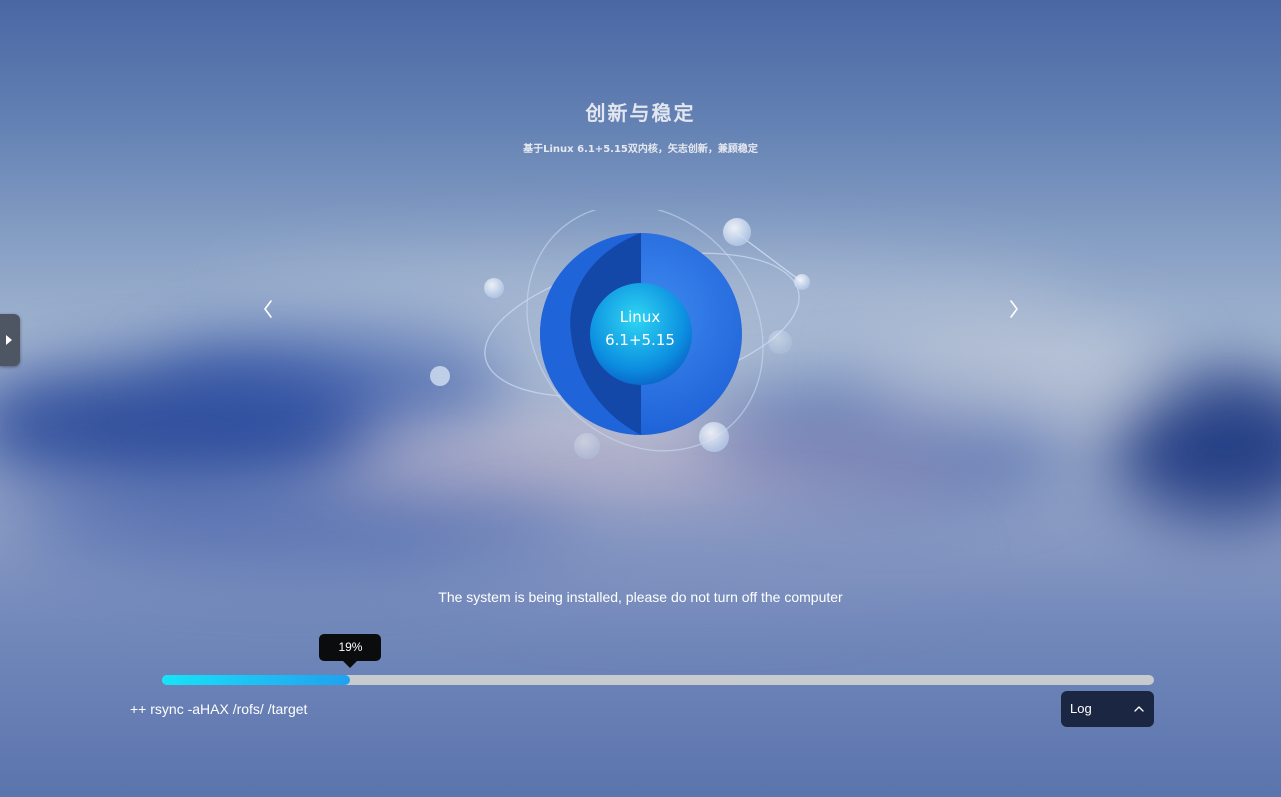 Image resolution: width=1281 pixels, height=797 pixels. I want to click on background-blur-left-upper, so click(330, 385).